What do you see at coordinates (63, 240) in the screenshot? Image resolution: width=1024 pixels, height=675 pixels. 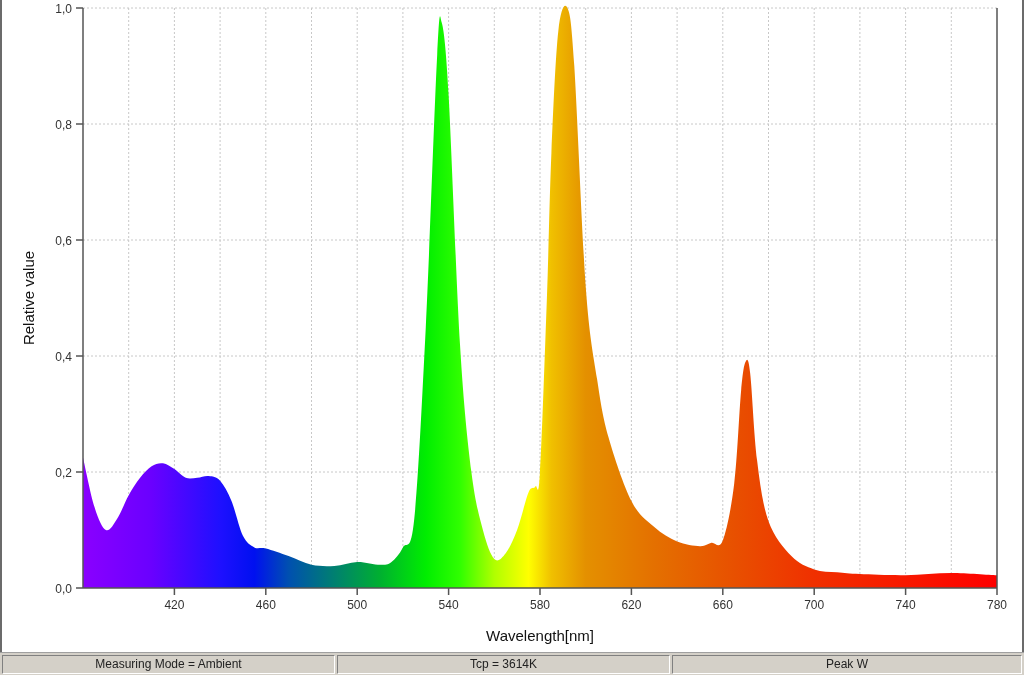 I see `y-tick-label: 0,6` at bounding box center [63, 240].